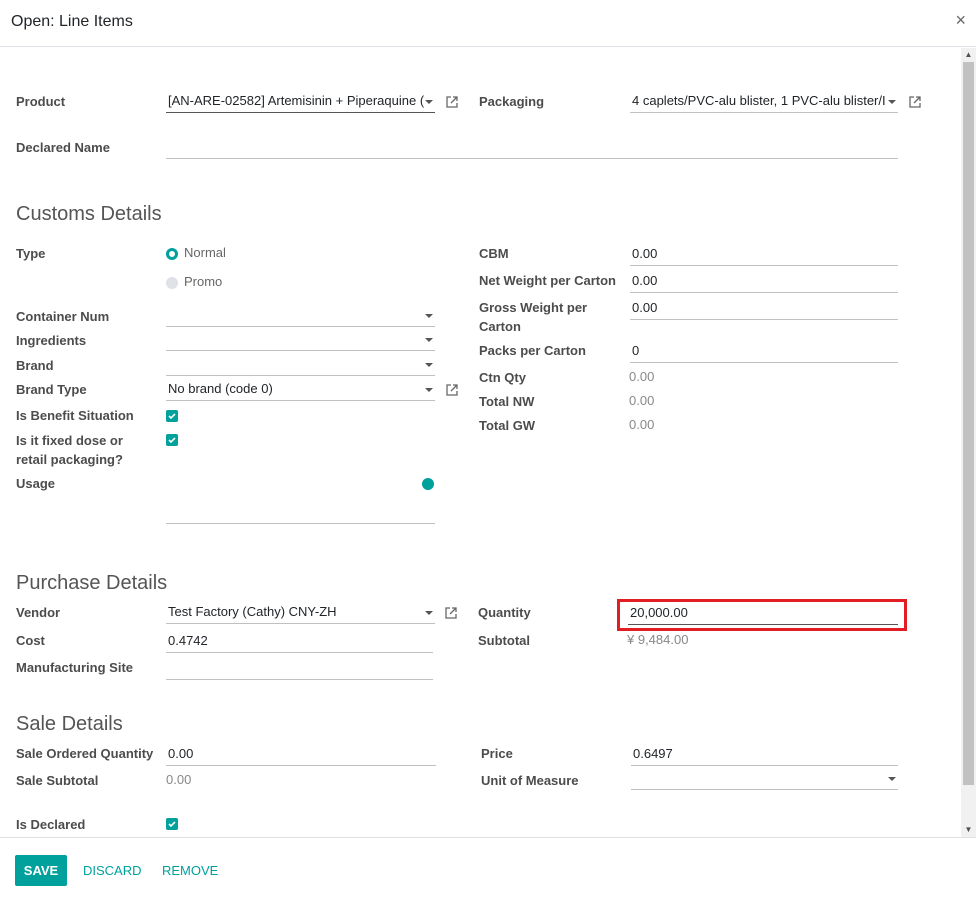 The image size is (976, 904). Describe the element at coordinates (51, 389) in the screenshot. I see `brand-type-label: Brand Type` at that location.